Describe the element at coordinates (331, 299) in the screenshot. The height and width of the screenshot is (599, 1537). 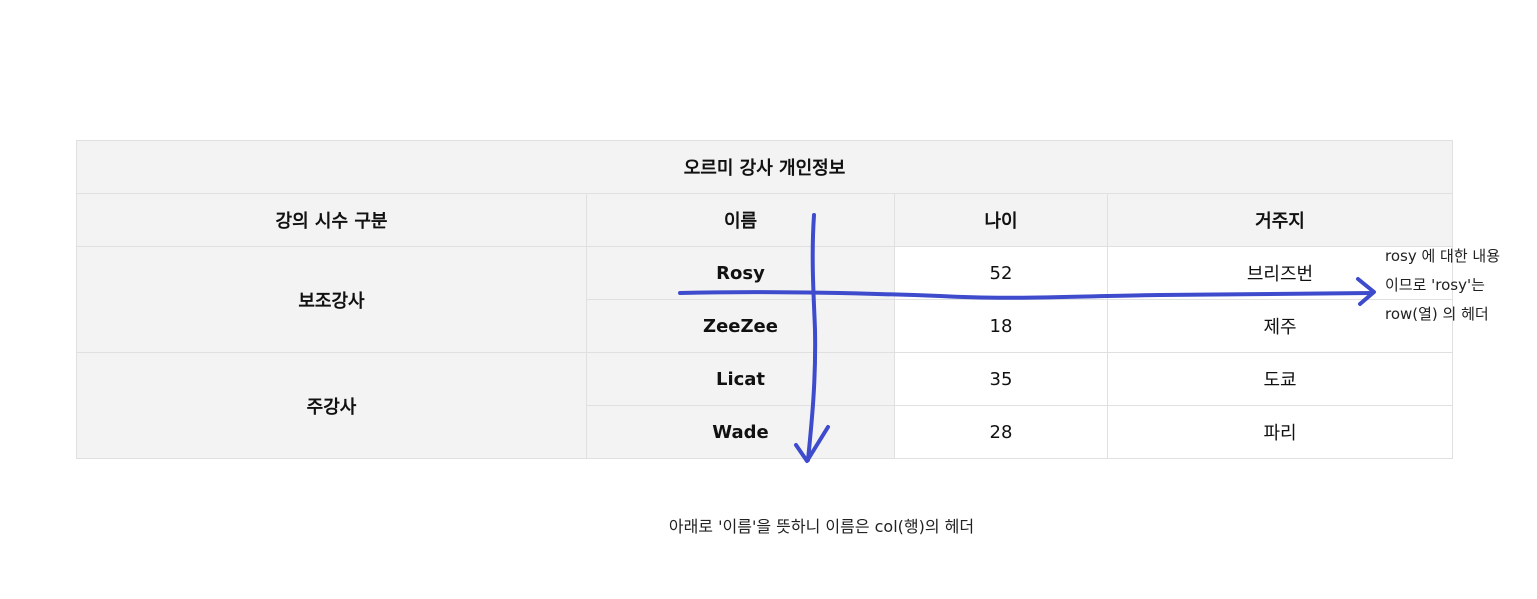
I see `row-group-header: 보조강사` at that location.